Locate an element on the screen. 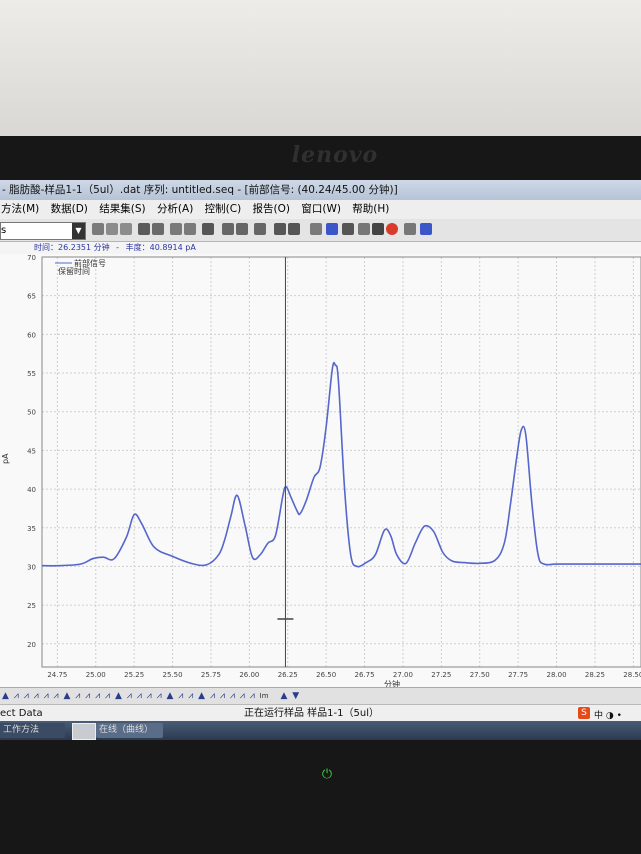  x-tick-label: 27.75 is located at coordinates (518, 675).